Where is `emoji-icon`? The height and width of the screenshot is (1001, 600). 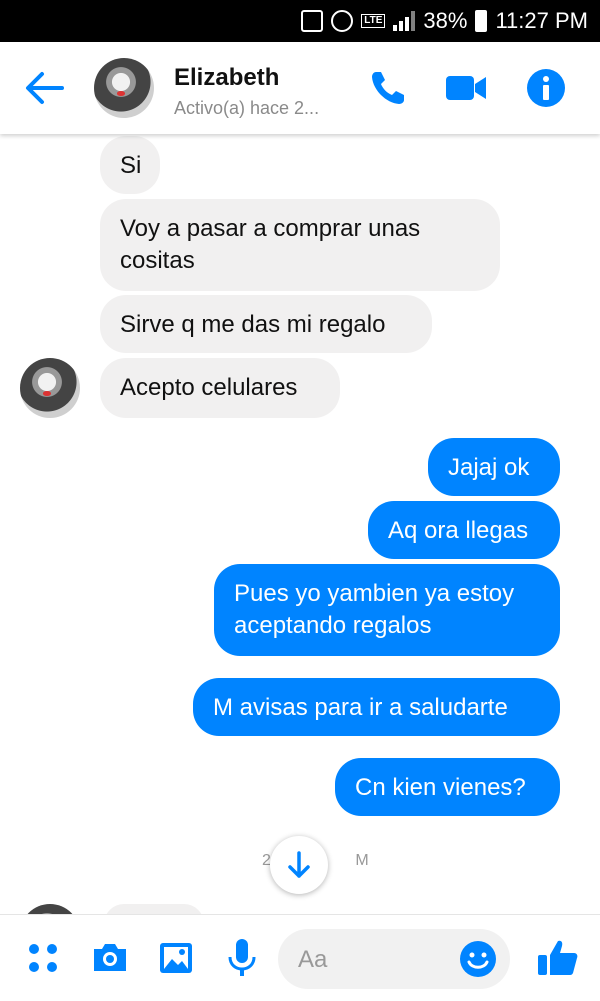
emoji-icon is located at coordinates (478, 959).